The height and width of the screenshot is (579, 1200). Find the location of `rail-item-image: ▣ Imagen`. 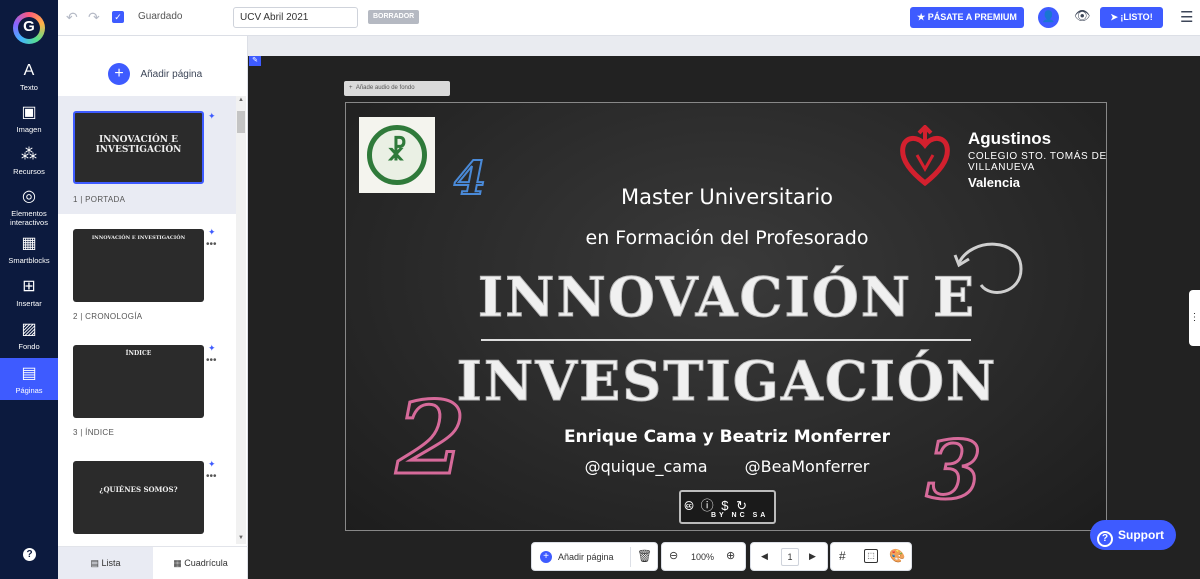

rail-item-image: ▣ Imagen is located at coordinates (29, 119).